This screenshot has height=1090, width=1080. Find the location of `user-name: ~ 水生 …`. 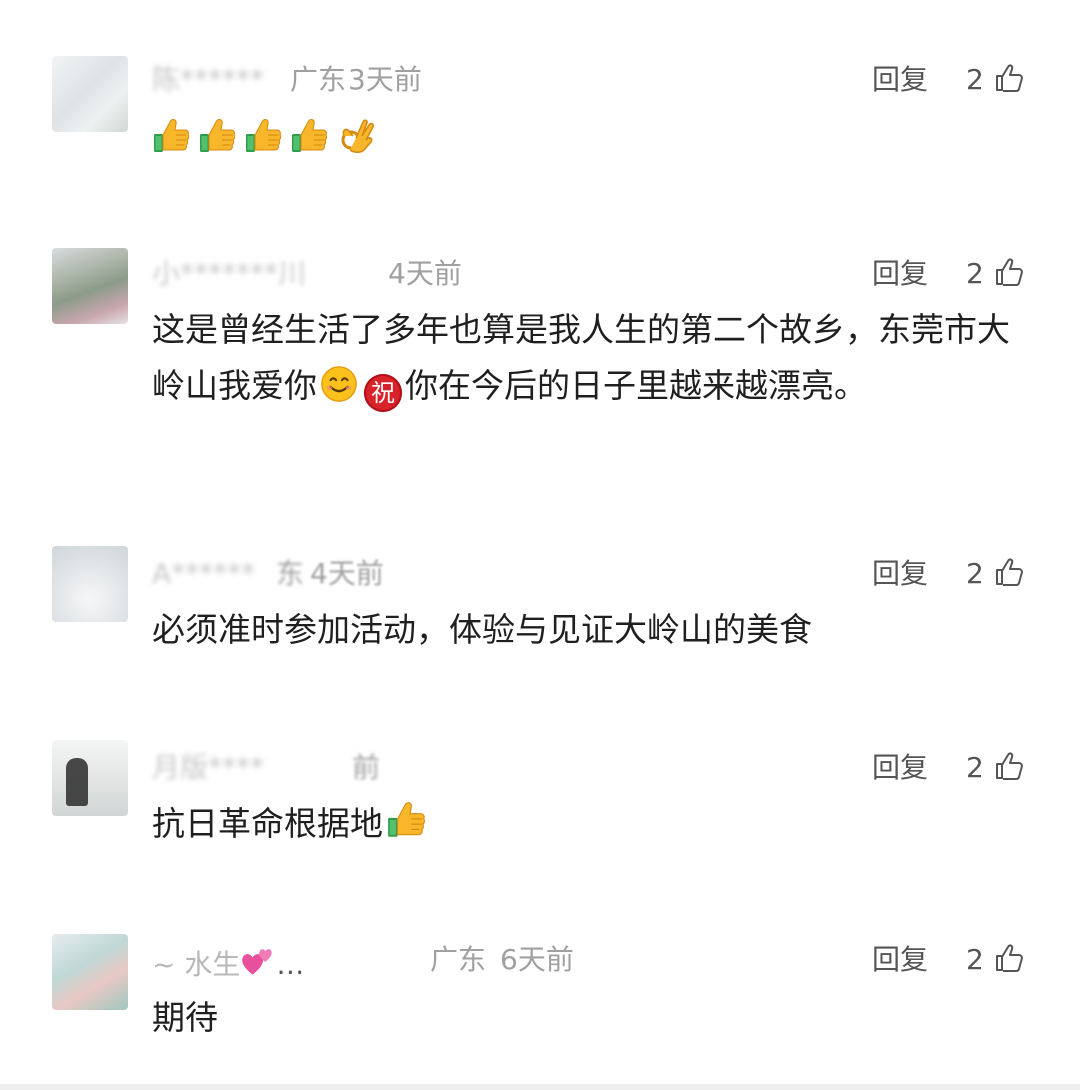

user-name: ~ 水生 … is located at coordinates (228, 962).